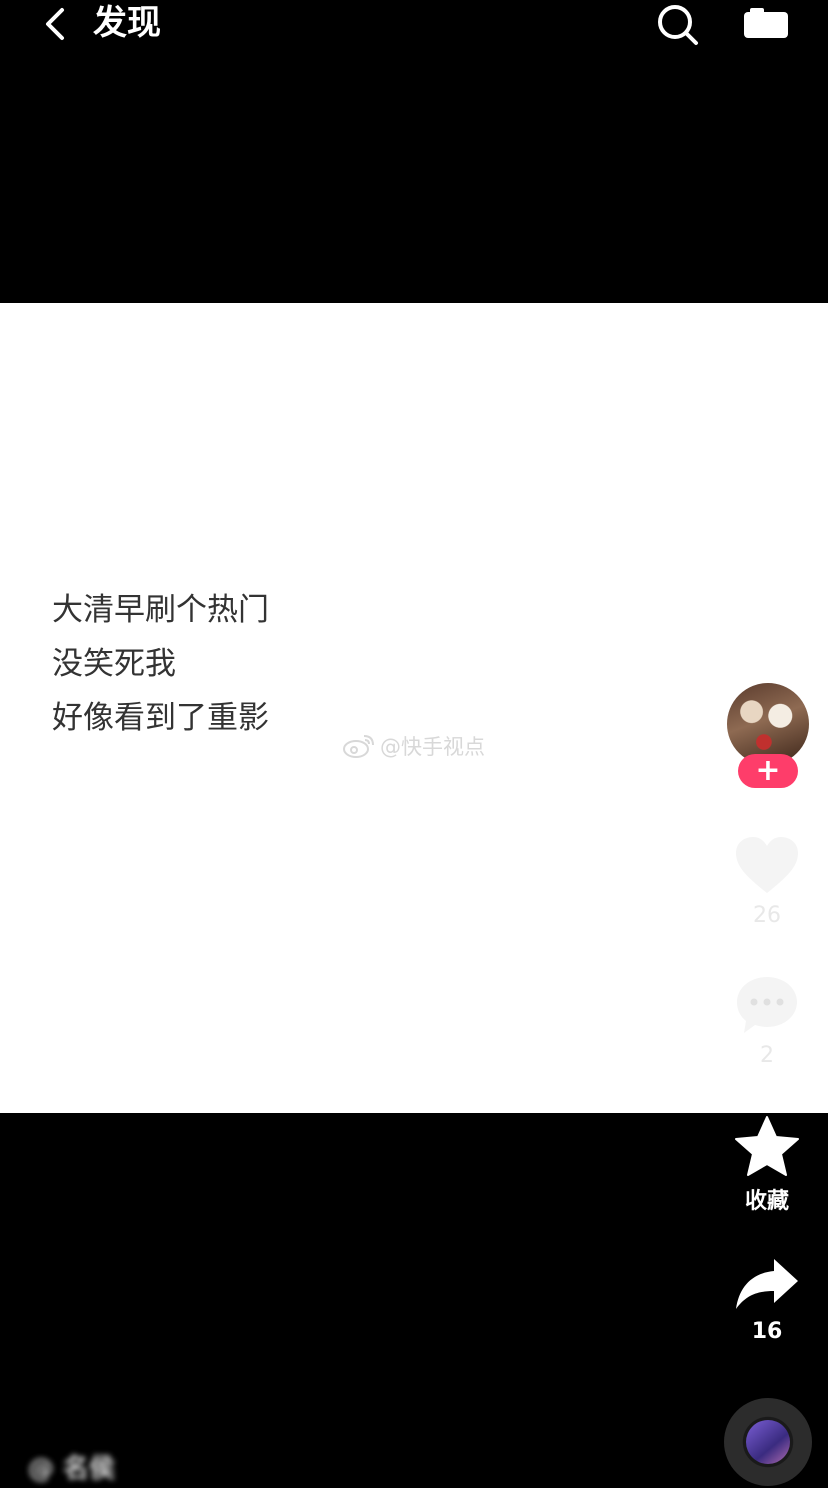 Image resolution: width=828 pixels, height=1488 pixels. Describe the element at coordinates (160, 610) in the screenshot. I see `caption-line: 大清早刷个热门` at that location.